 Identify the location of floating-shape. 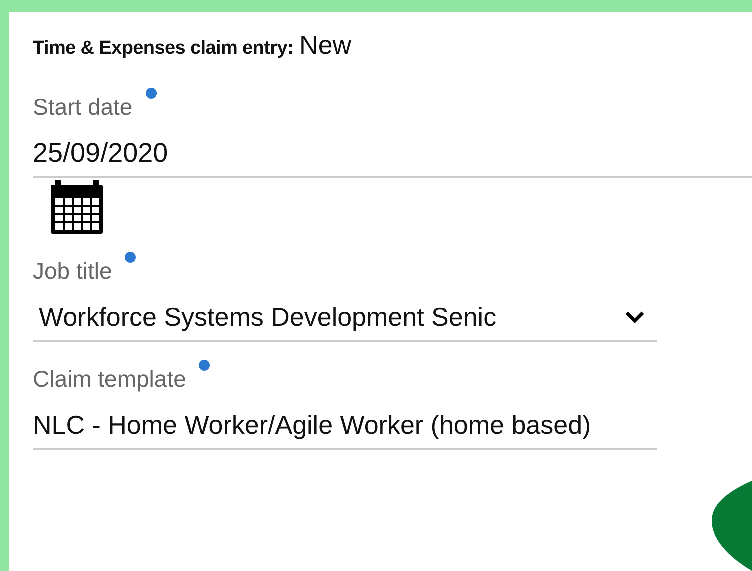
(731, 526).